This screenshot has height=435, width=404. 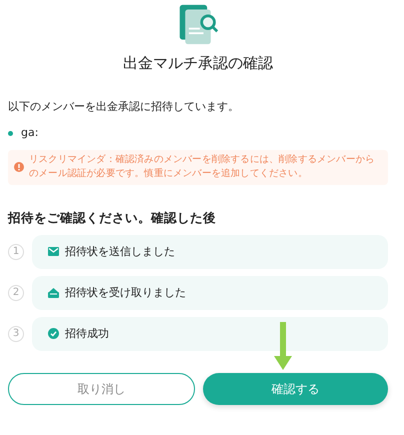 What do you see at coordinates (112, 218) in the screenshot?
I see `steps-heading: 招待をご確認ください。確認した後` at bounding box center [112, 218].